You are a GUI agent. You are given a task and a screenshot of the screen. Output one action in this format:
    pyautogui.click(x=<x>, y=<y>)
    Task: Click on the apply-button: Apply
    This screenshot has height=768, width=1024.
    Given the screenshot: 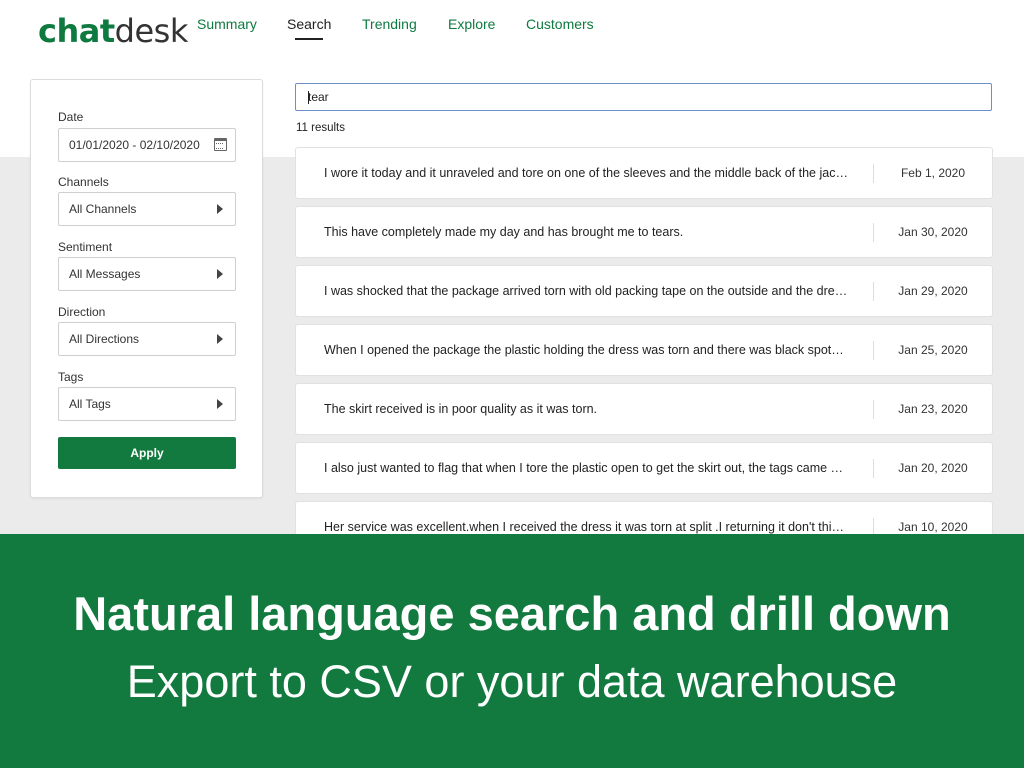 What is the action you would take?
    pyautogui.click(x=147, y=453)
    